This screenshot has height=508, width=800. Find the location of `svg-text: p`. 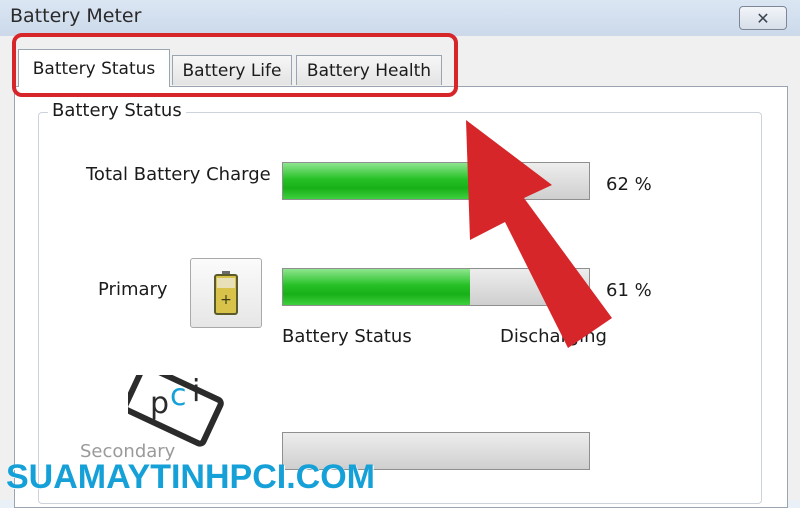

svg-text: p is located at coordinates (159, 403).